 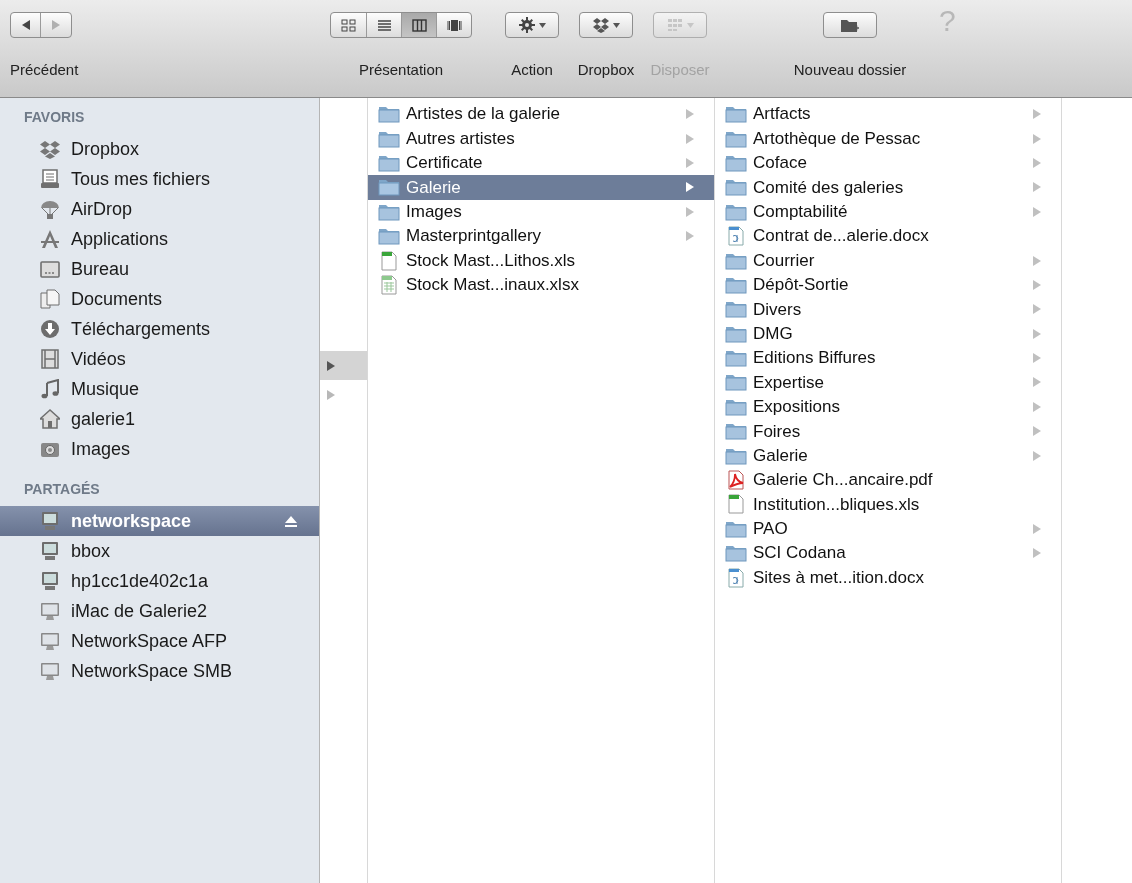 What do you see at coordinates (159, 179) in the screenshot?
I see `sidebar-item: Tous mes fichiers` at bounding box center [159, 179].